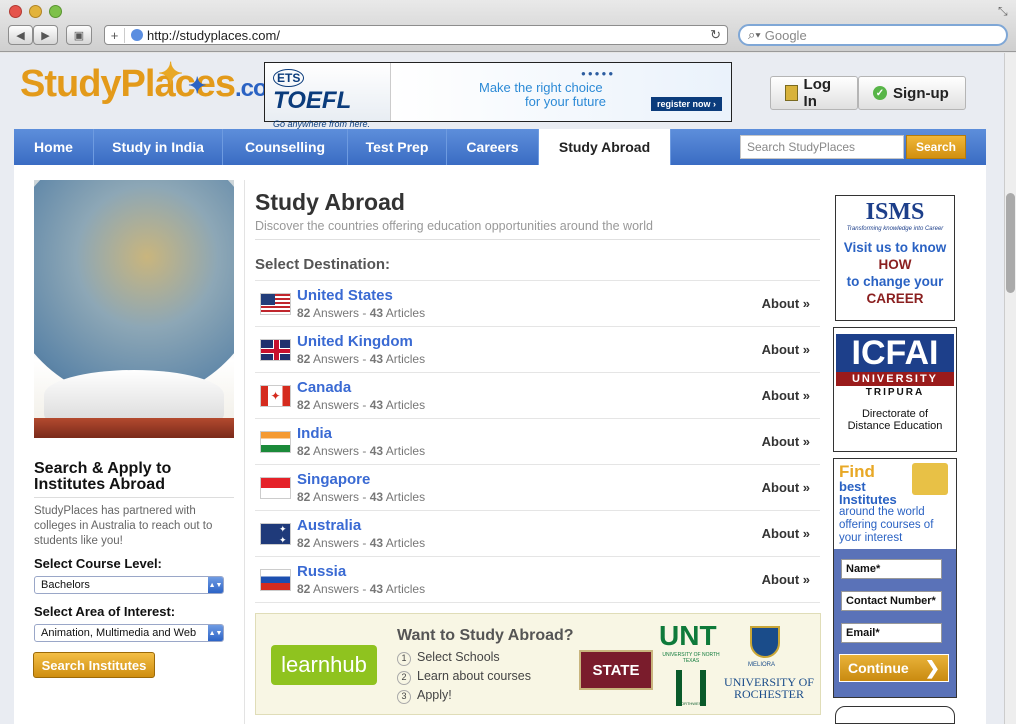 The image size is (1016, 724). I want to click on promo-step-3: 3 Apply!, so click(424, 696).